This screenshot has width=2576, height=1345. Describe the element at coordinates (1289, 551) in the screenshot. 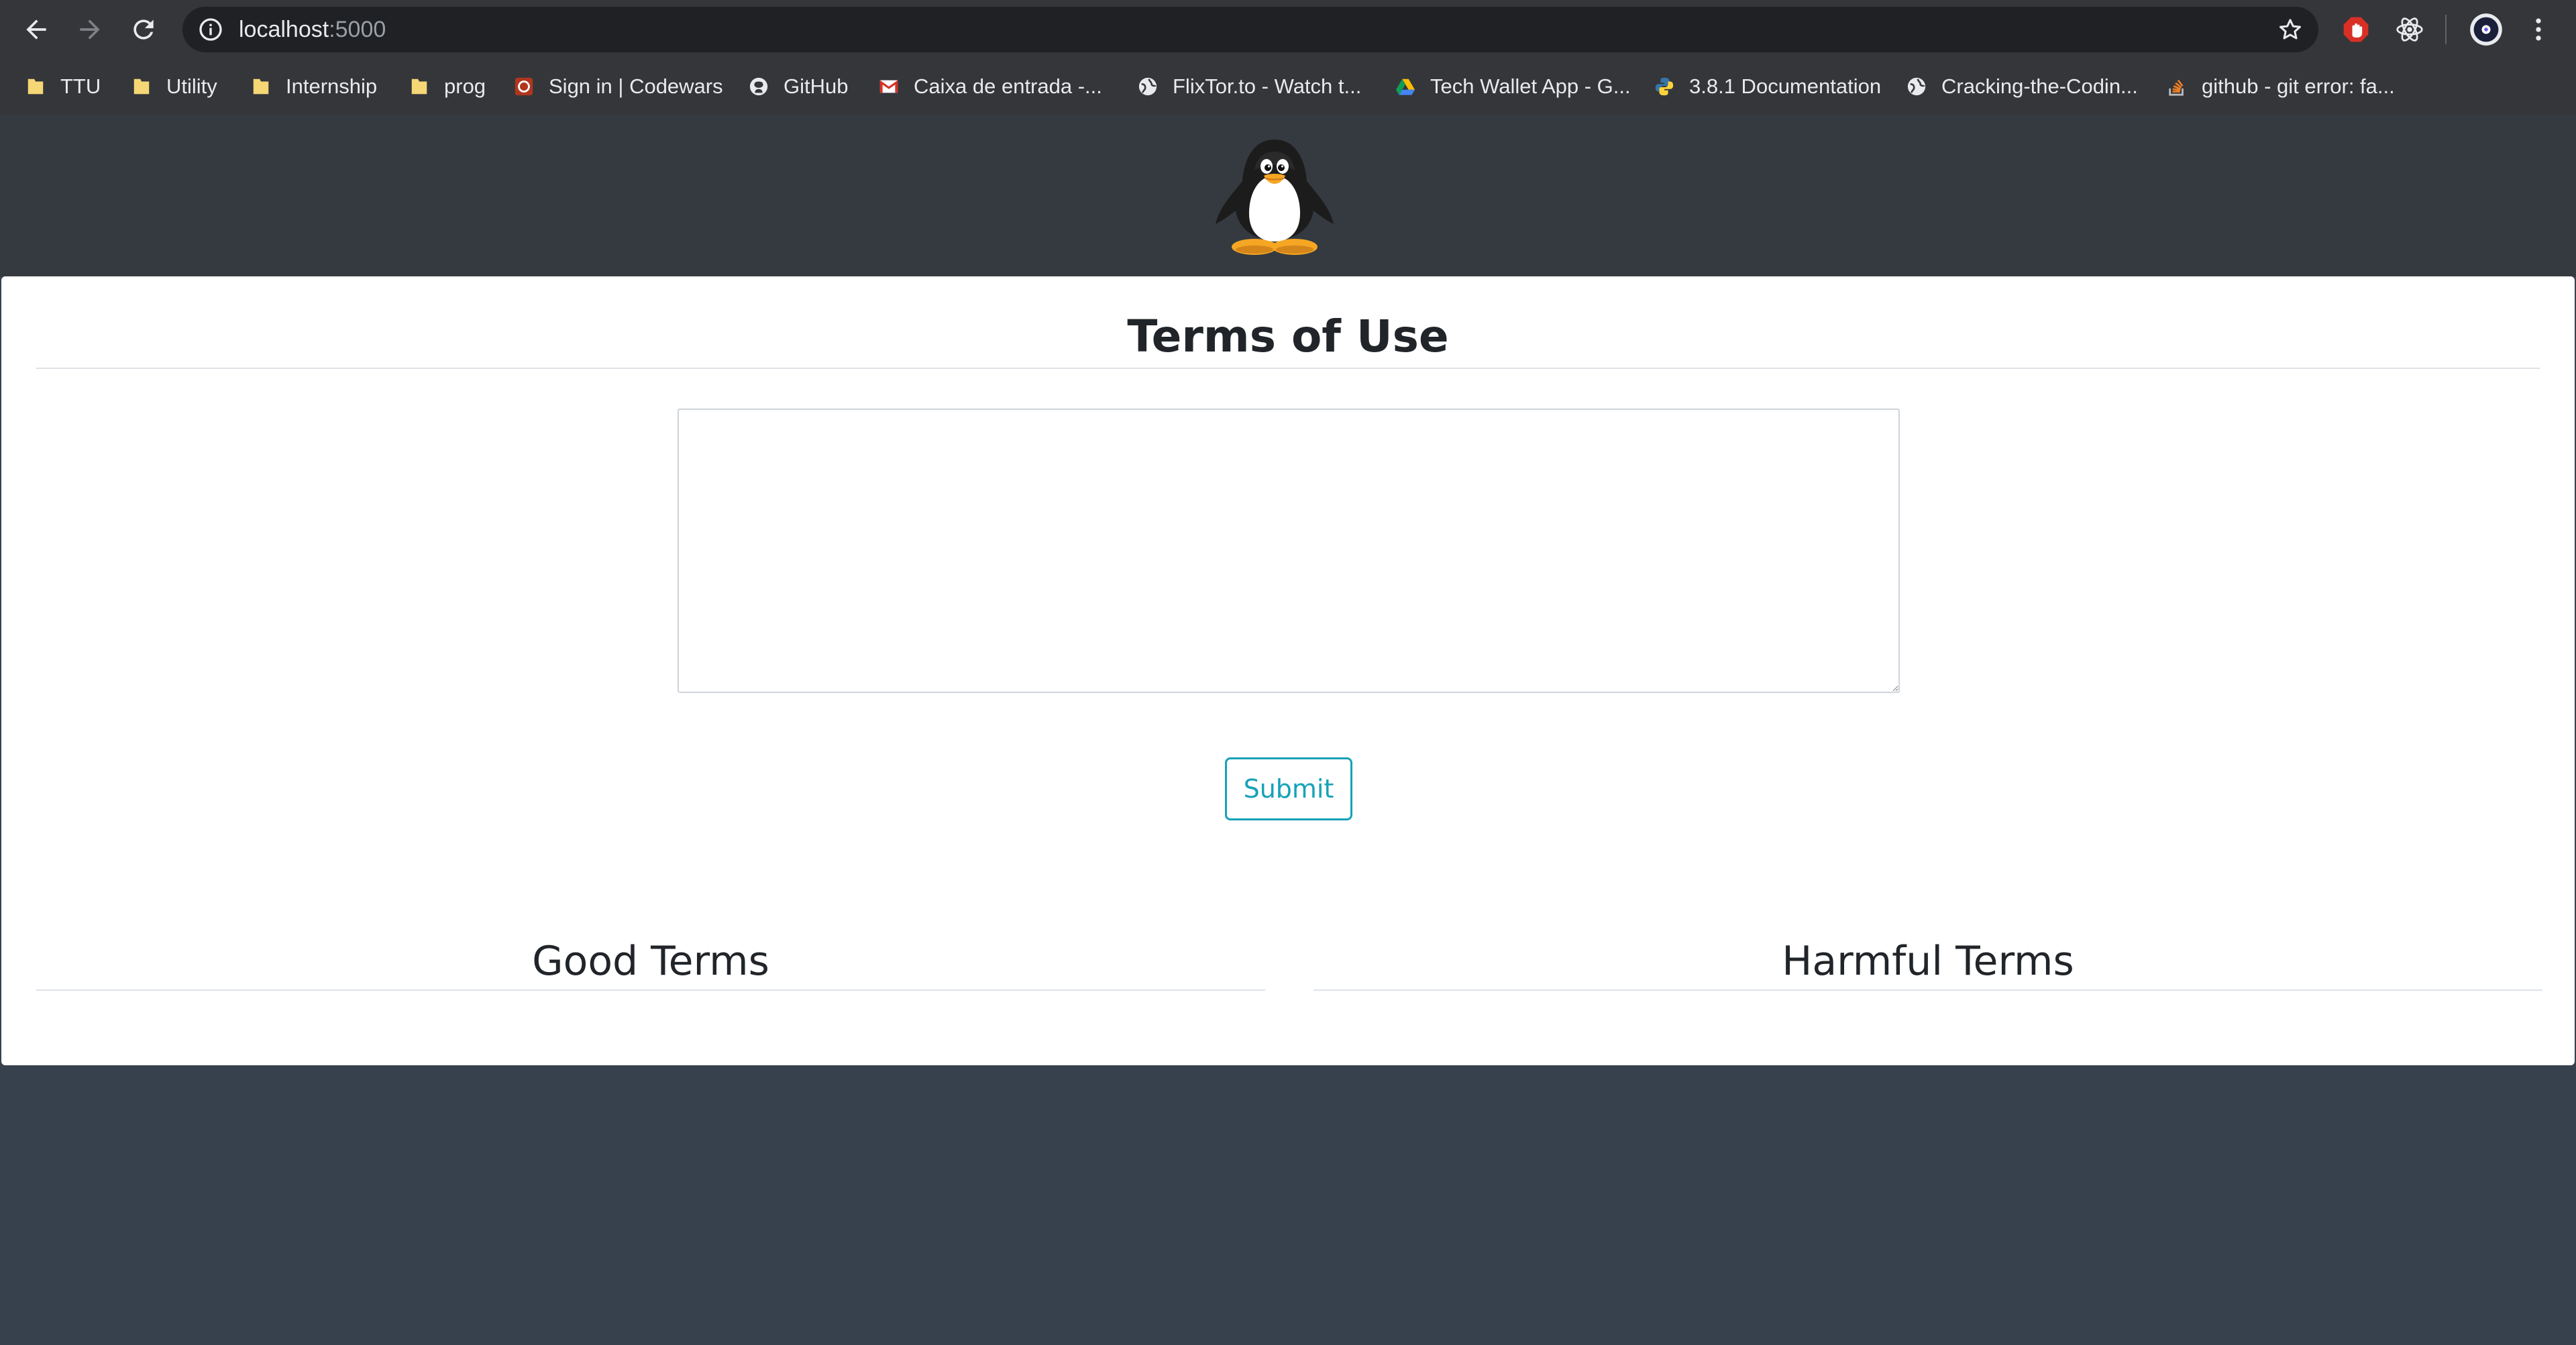

I see `terms-textarea` at that location.